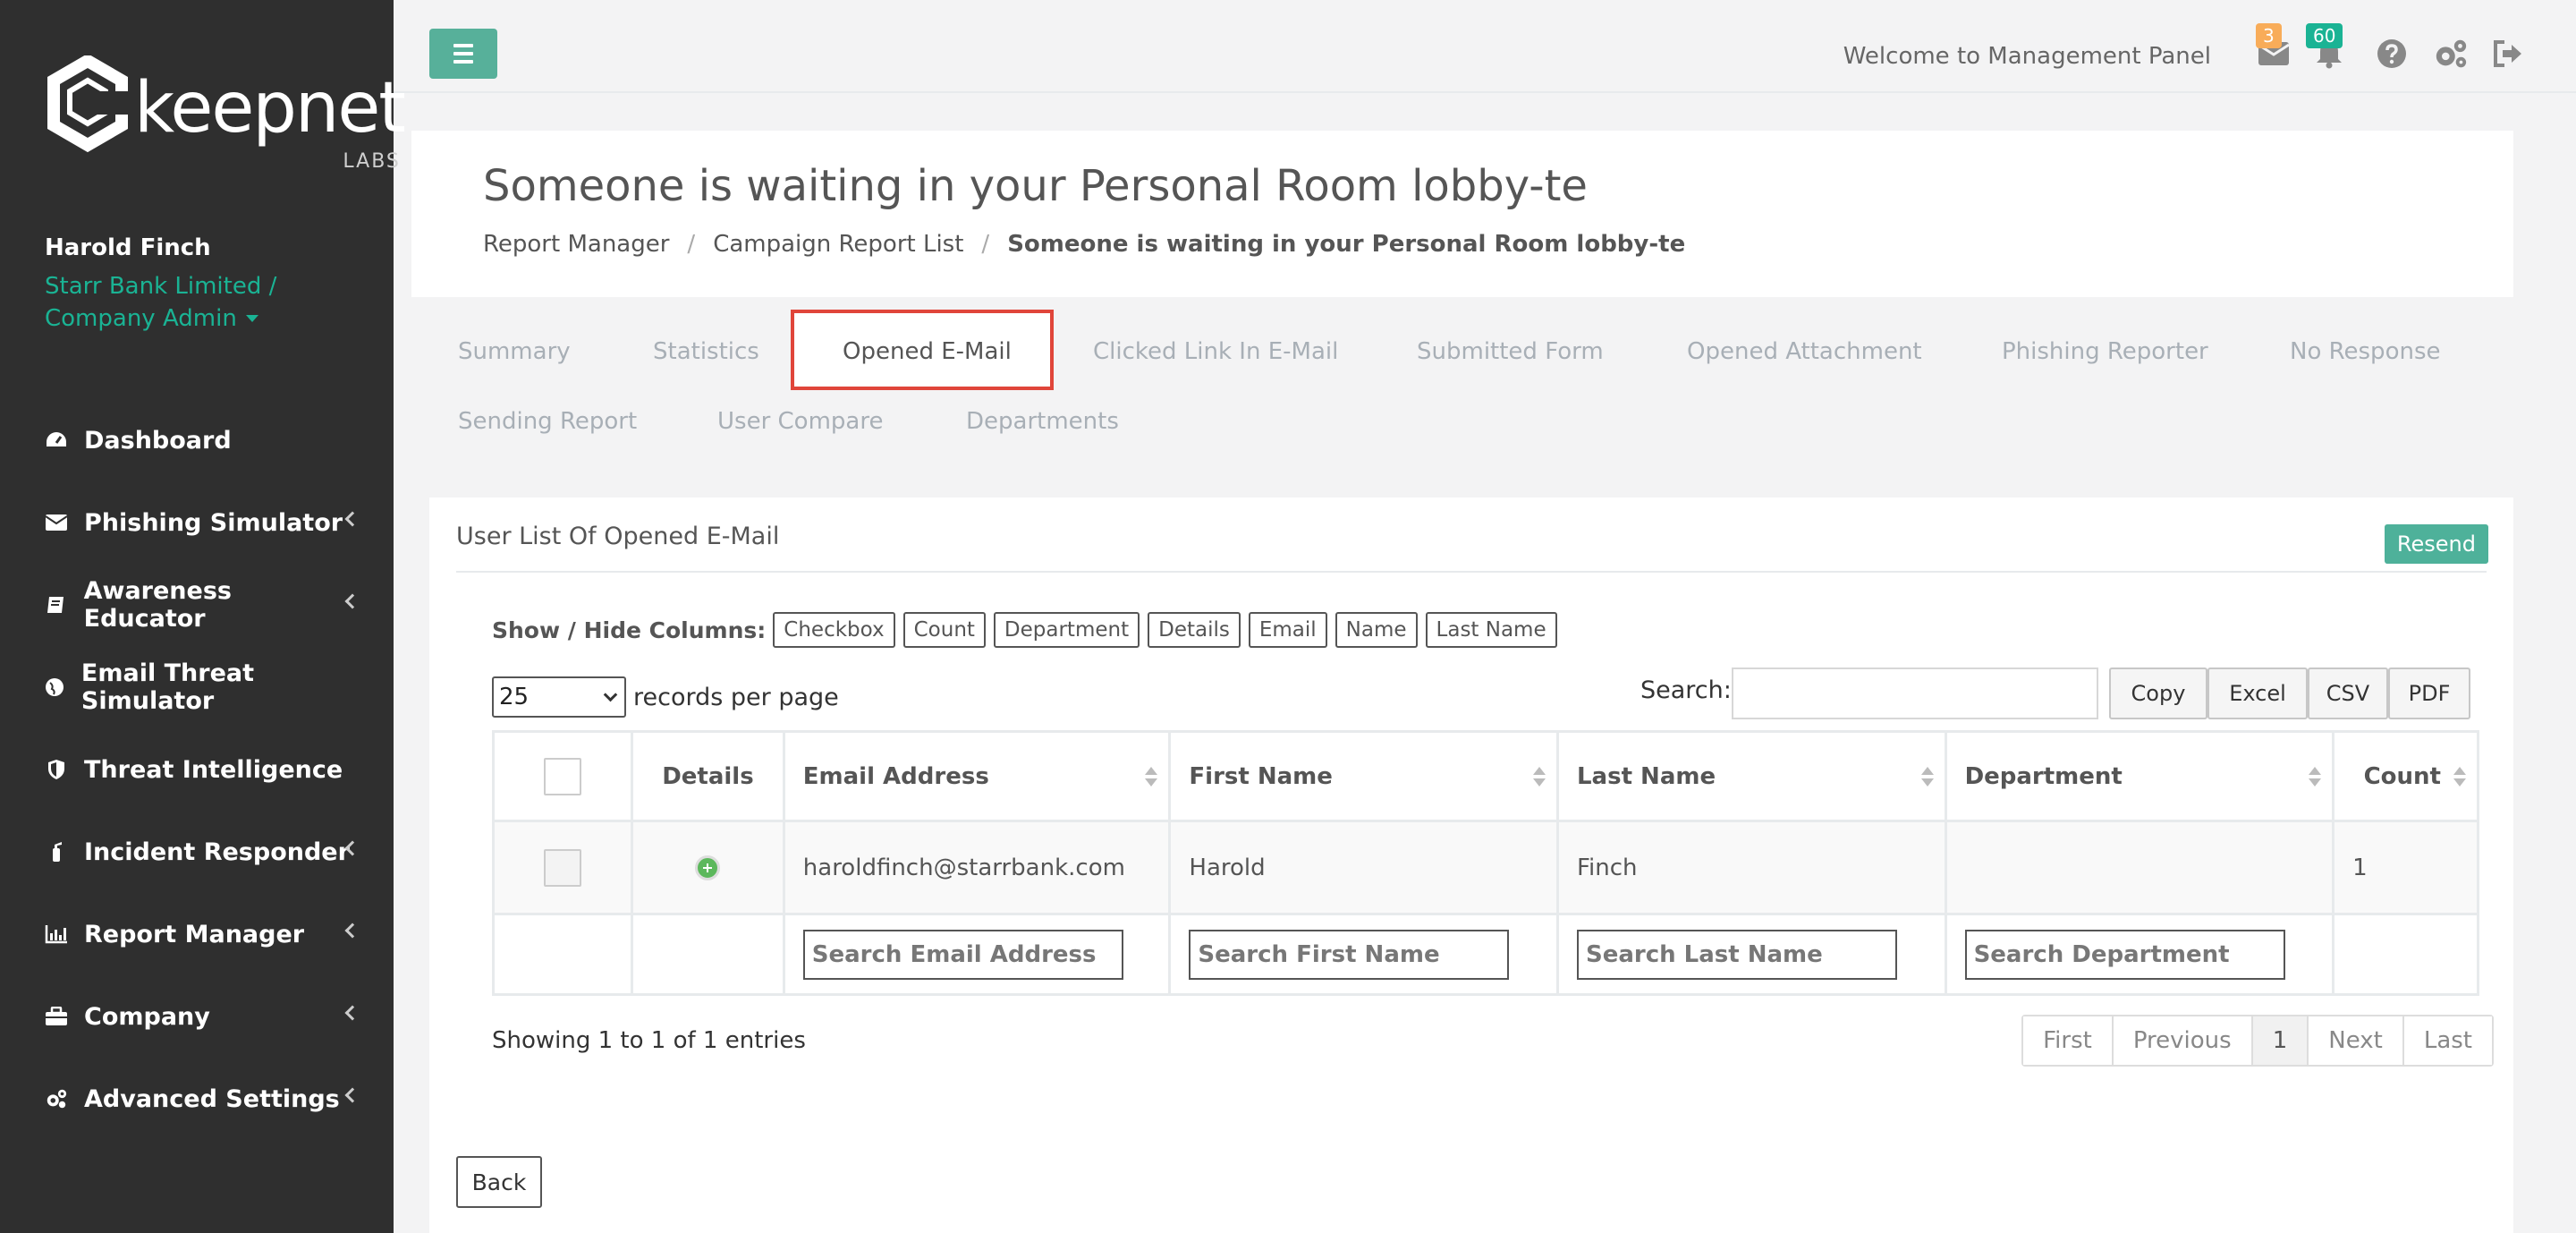  What do you see at coordinates (1042, 421) in the screenshot?
I see `tab-departments: Departments` at bounding box center [1042, 421].